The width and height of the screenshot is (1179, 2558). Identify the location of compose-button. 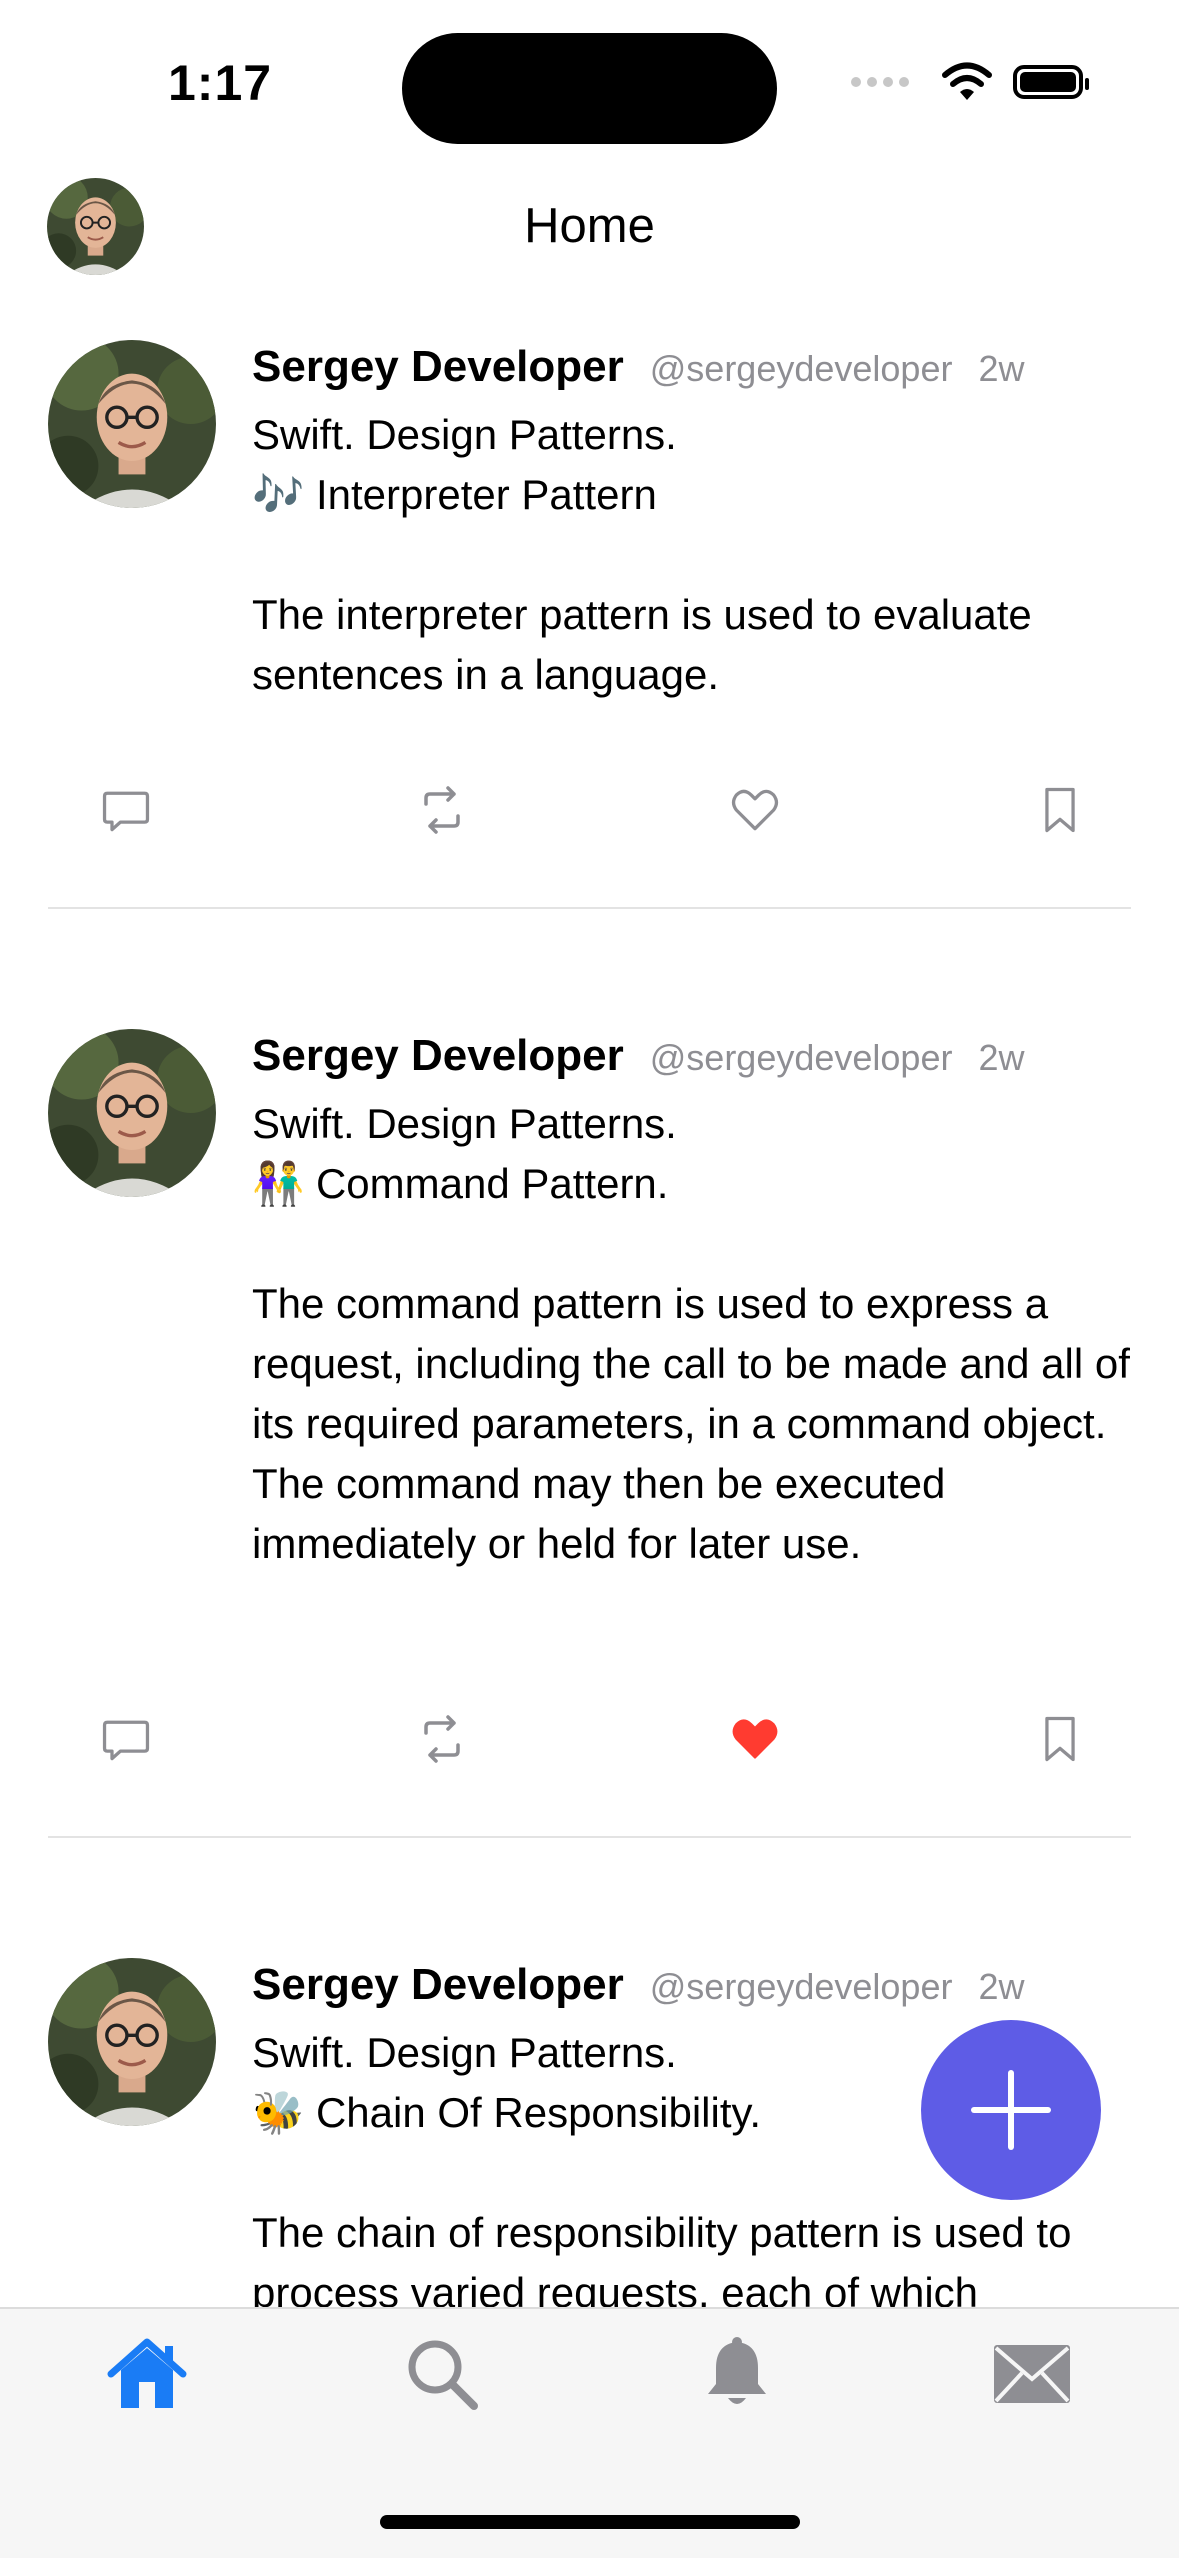
(1011, 2110).